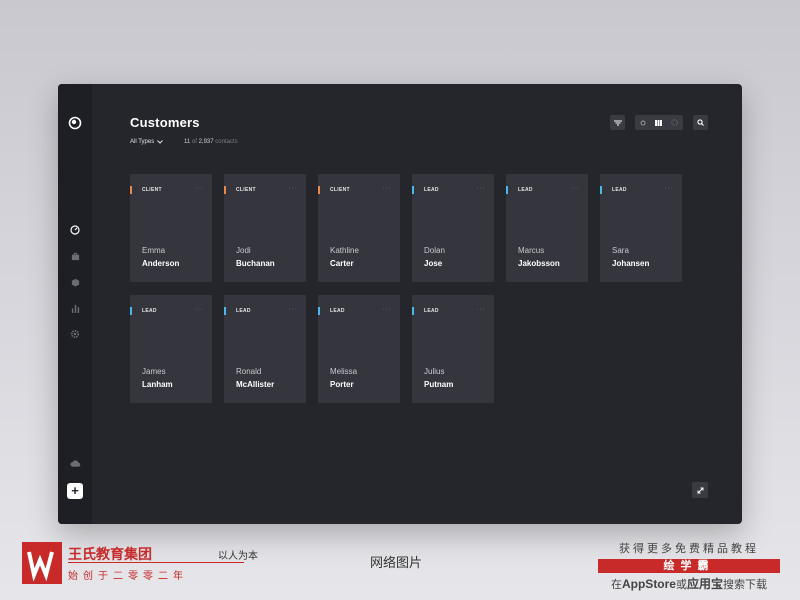  What do you see at coordinates (75, 256) in the screenshot?
I see `sidebar-item-briefcase` at bounding box center [75, 256].